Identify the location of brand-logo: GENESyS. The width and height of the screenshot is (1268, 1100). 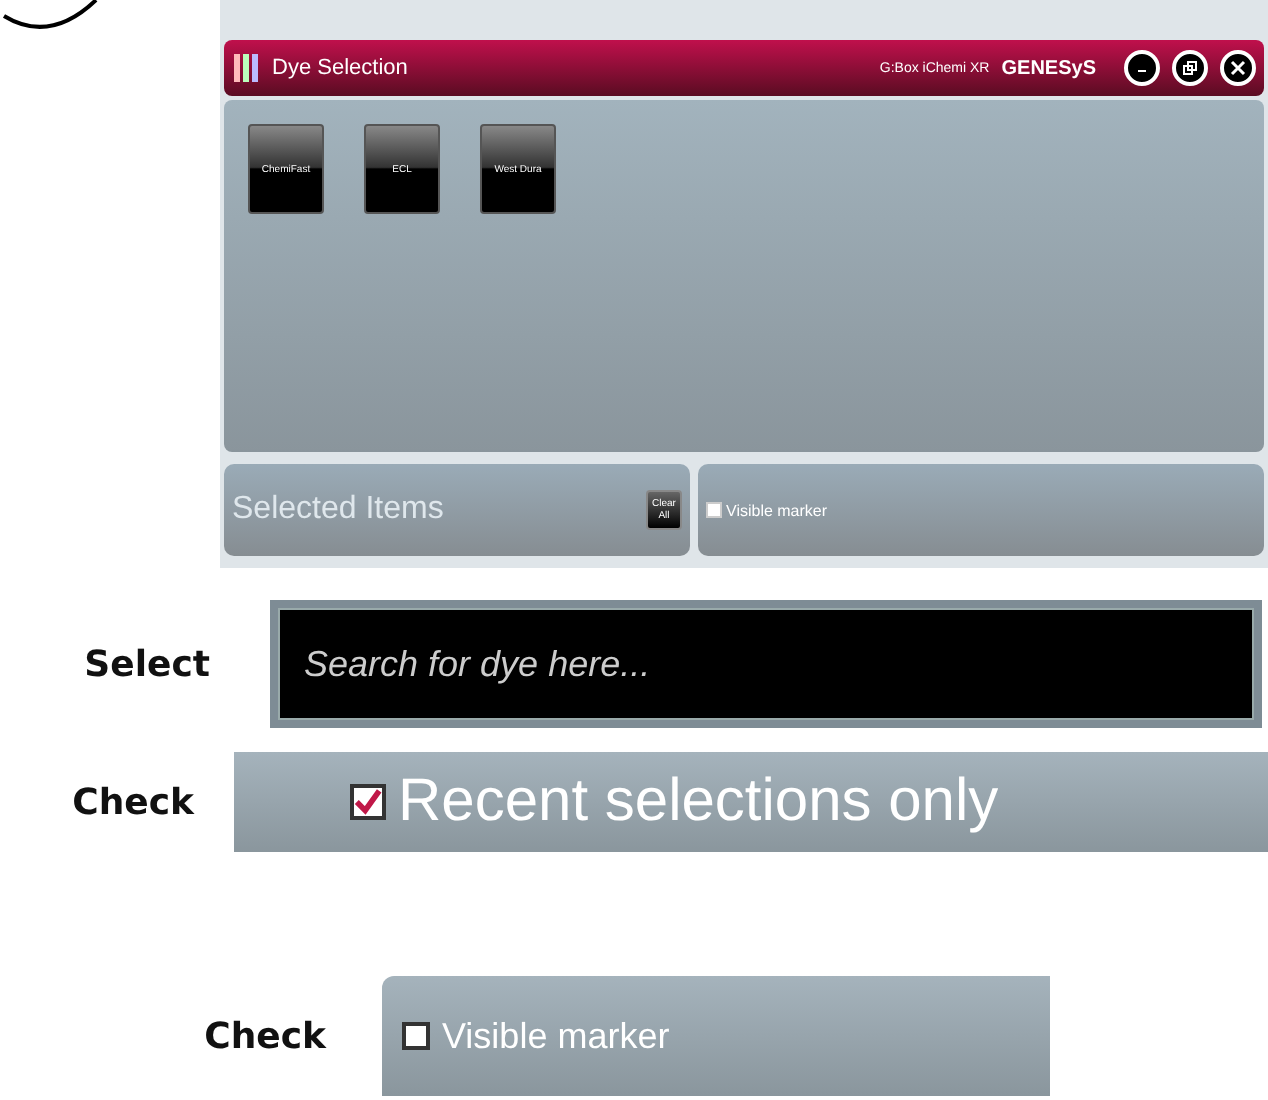
(1048, 68).